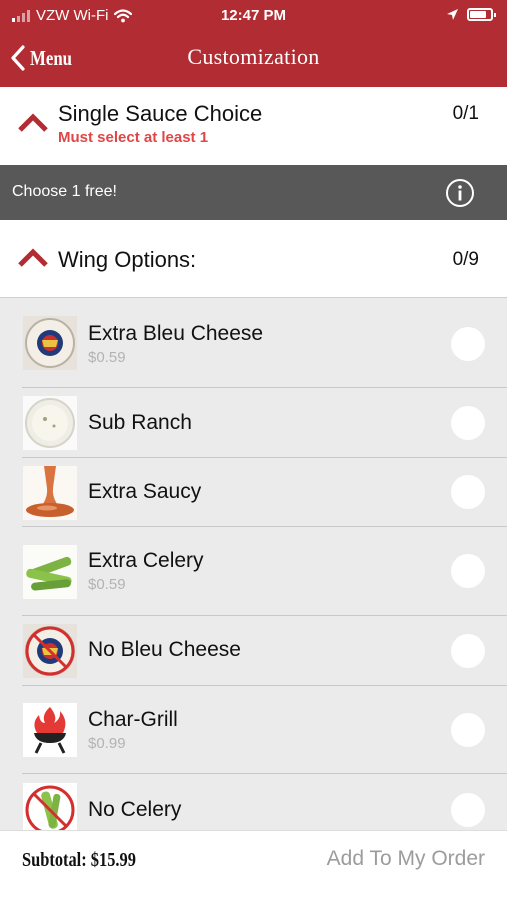  What do you see at coordinates (133, 137) in the screenshot?
I see `requirement-warning: Must select at least 1` at bounding box center [133, 137].